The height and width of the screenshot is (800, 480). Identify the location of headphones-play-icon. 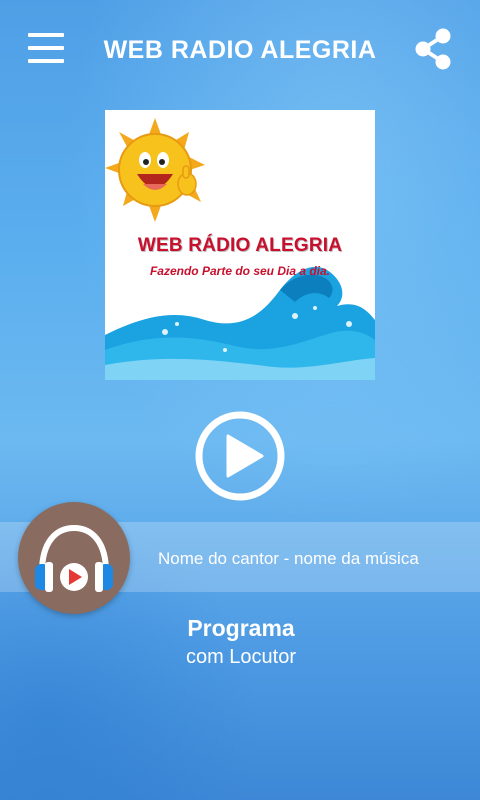
(74, 558).